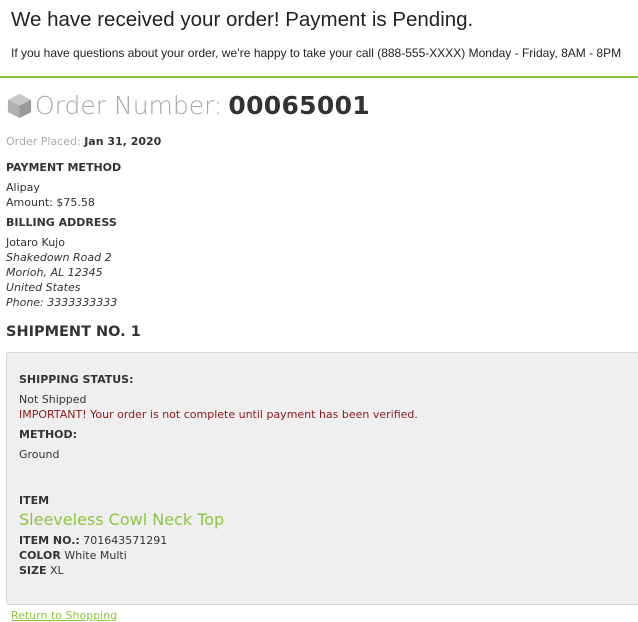  I want to click on order-number-value: 00065001, so click(299, 105).